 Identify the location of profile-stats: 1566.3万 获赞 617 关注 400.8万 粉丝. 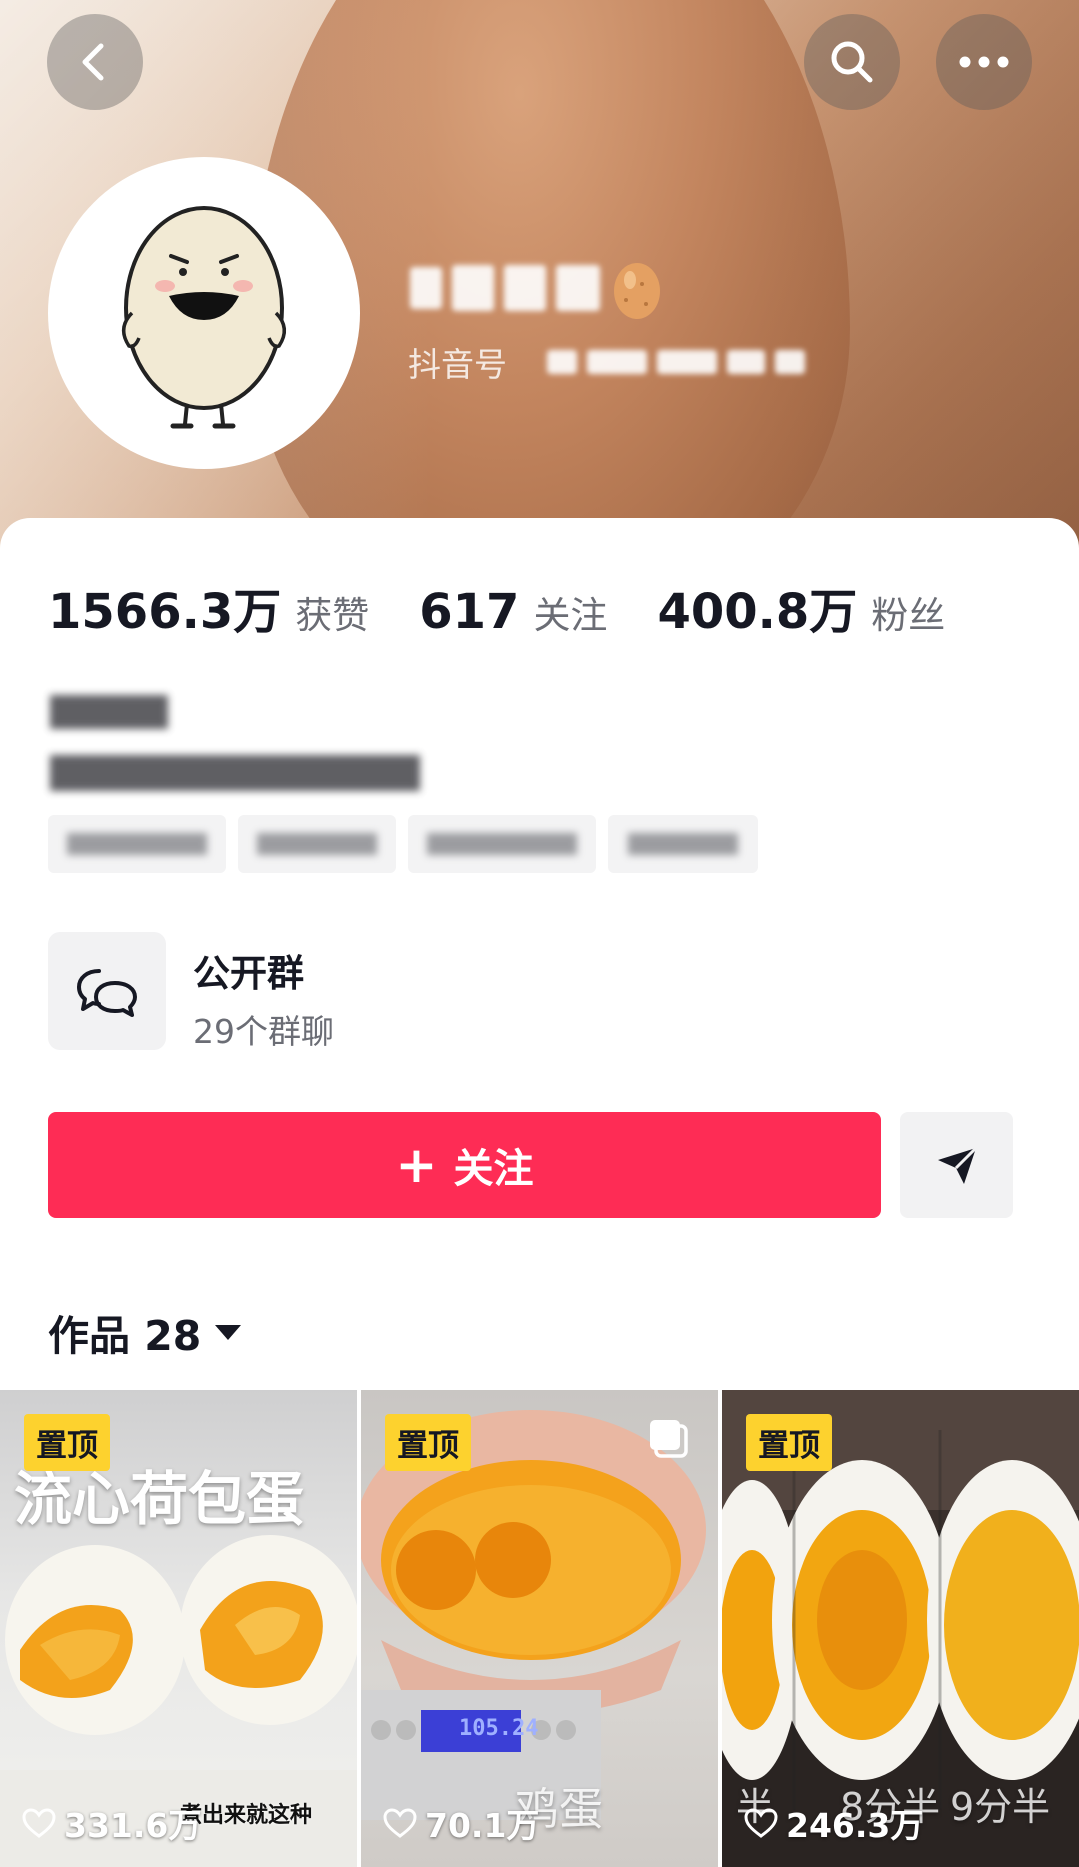
(496, 607).